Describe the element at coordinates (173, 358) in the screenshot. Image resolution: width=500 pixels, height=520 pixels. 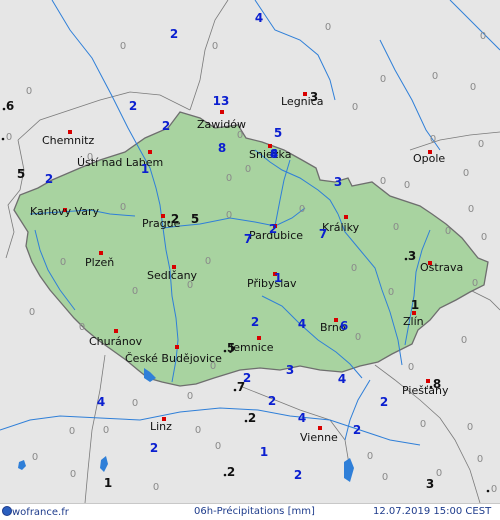
I see `city-label: České Budějovice` at that location.